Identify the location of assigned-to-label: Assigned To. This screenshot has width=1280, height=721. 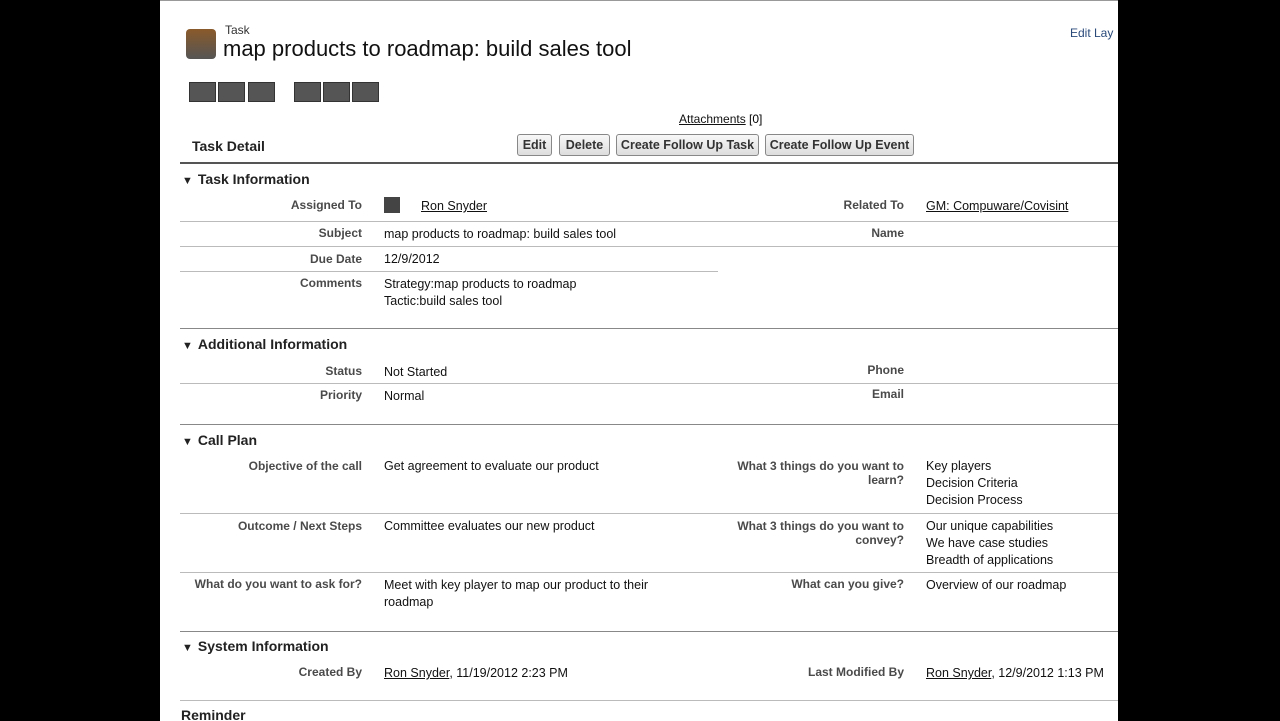
(326, 205).